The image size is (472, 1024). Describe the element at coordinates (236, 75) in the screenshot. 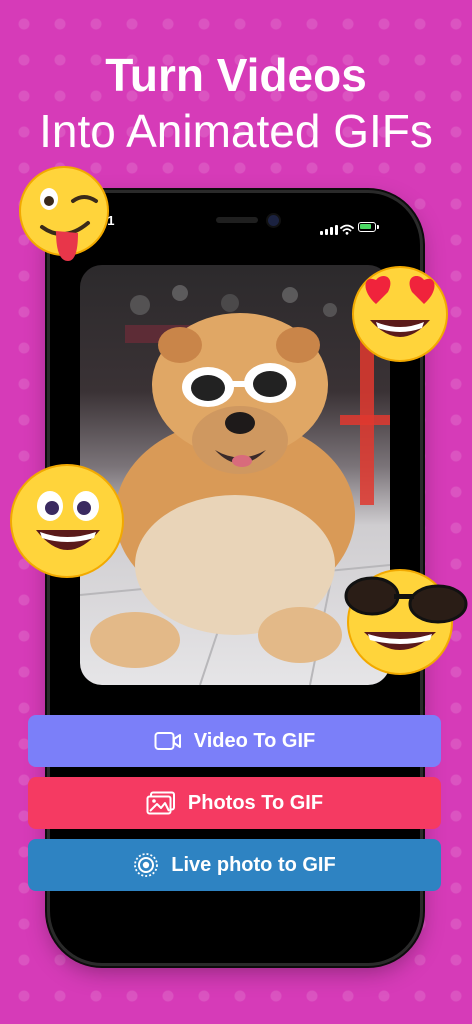

I see `headline-title: Turn Videos` at that location.